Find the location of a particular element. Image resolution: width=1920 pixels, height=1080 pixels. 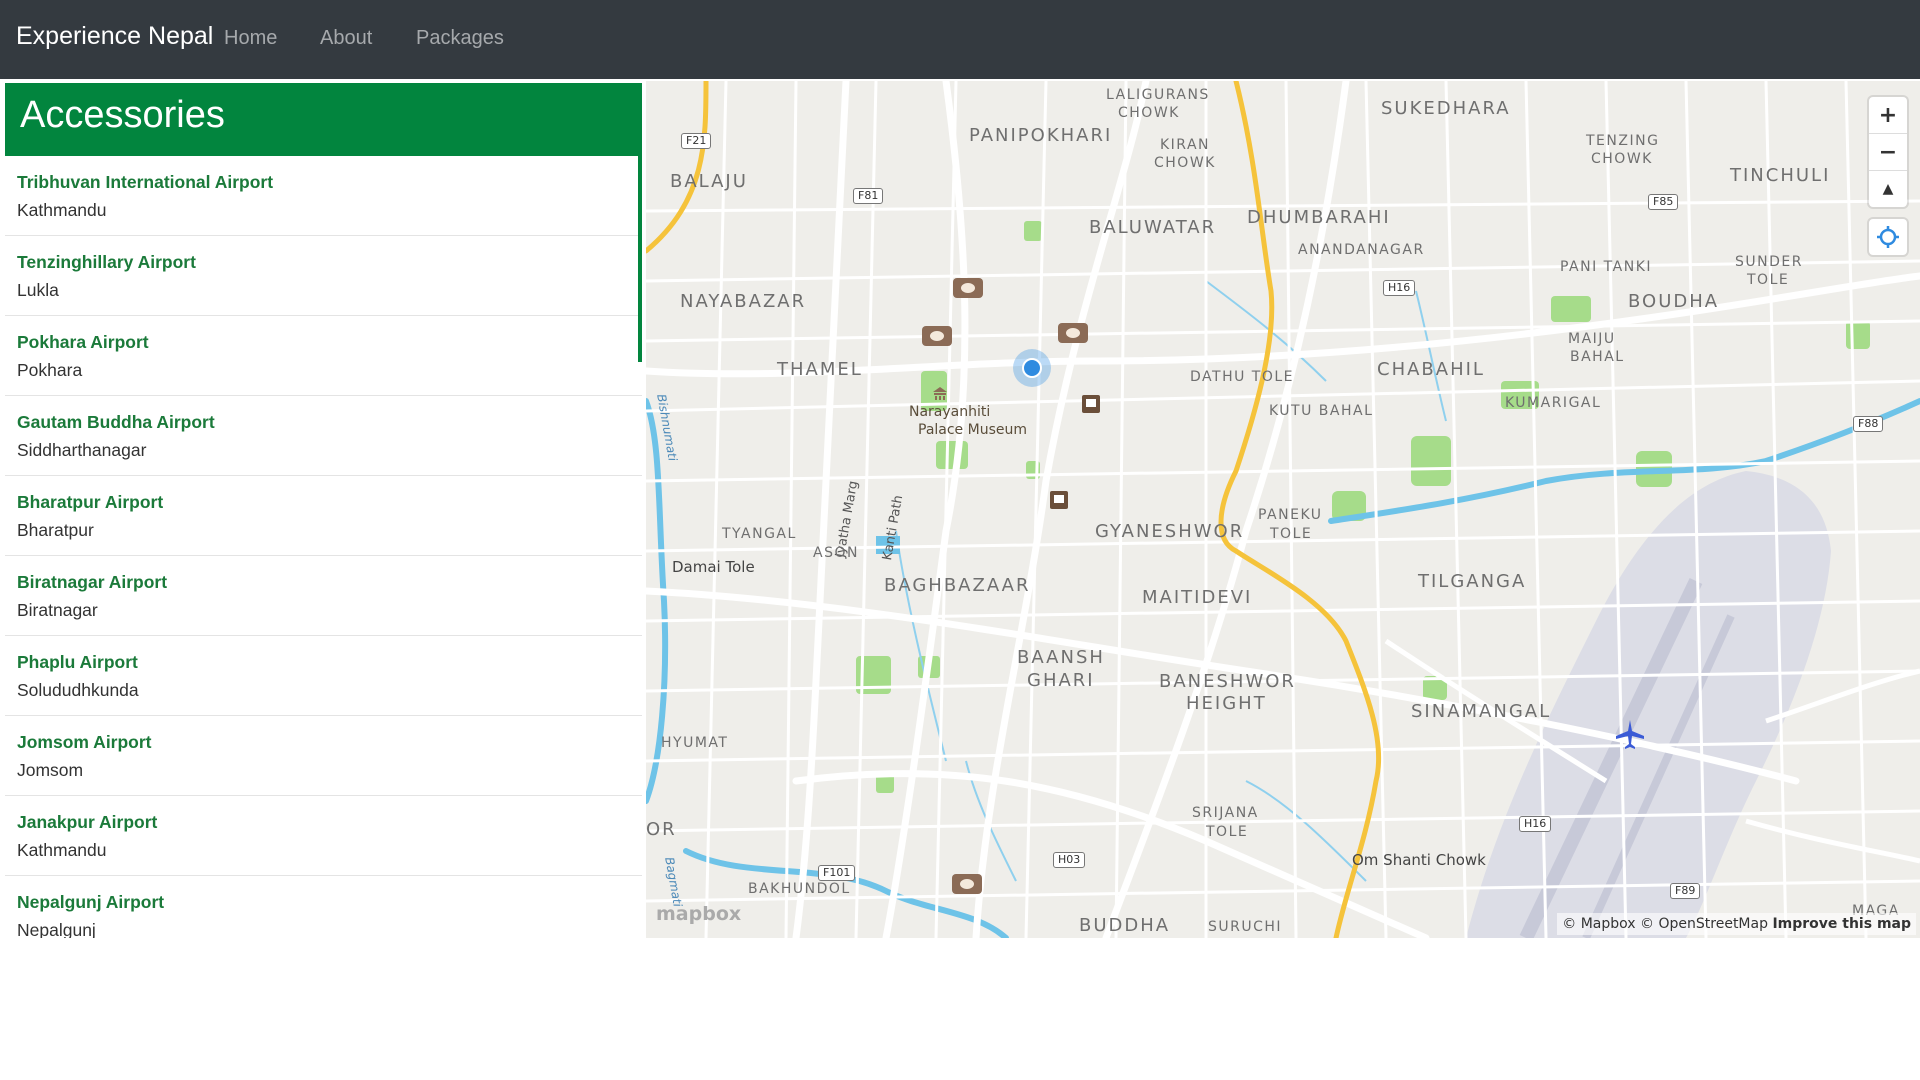

map-label-baluwatar: BALUWATAR is located at coordinates (1153, 227).